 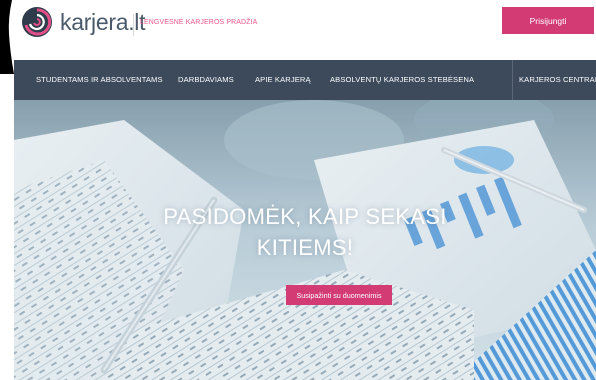 What do you see at coordinates (83, 22) in the screenshot?
I see `site-logo: karjera.lt` at bounding box center [83, 22].